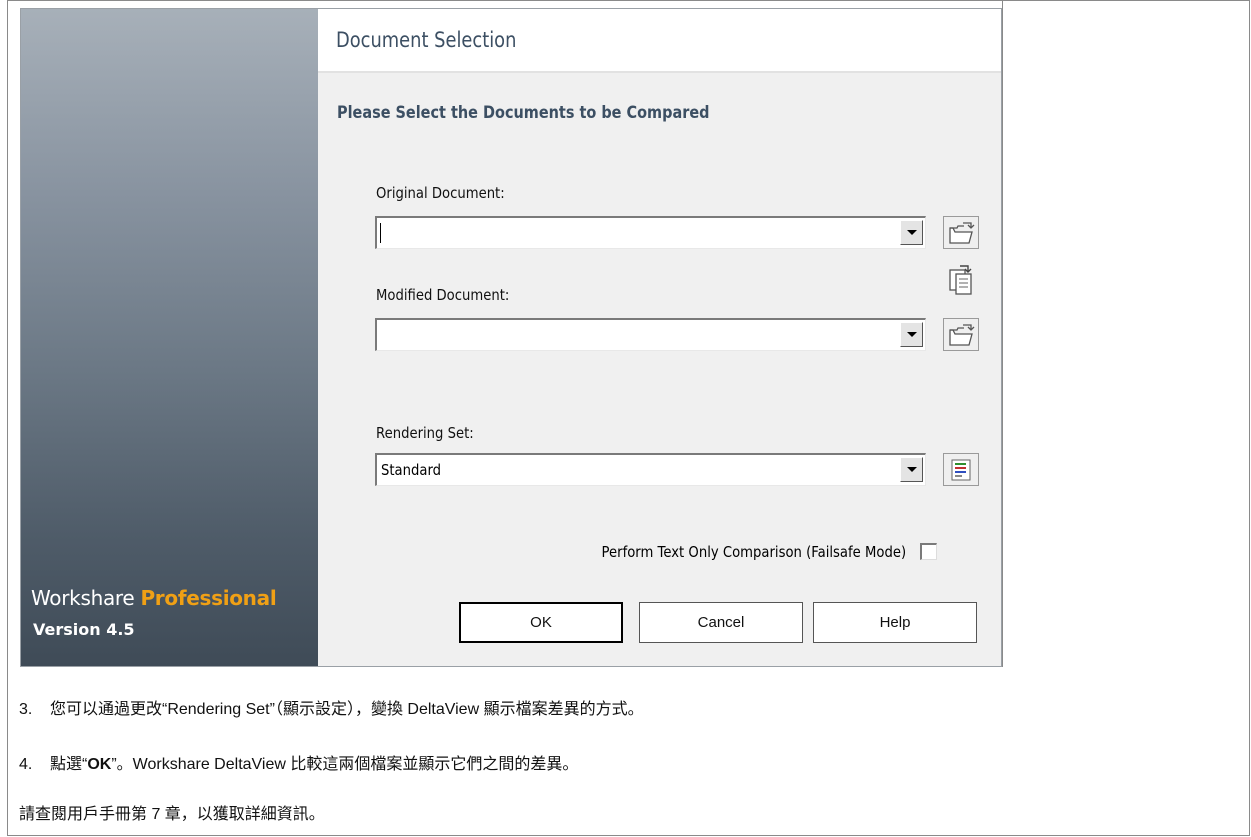 Image resolution: width=1251 pixels, height=837 pixels. Describe the element at coordinates (380, 233) in the screenshot. I see `text-caret` at that location.